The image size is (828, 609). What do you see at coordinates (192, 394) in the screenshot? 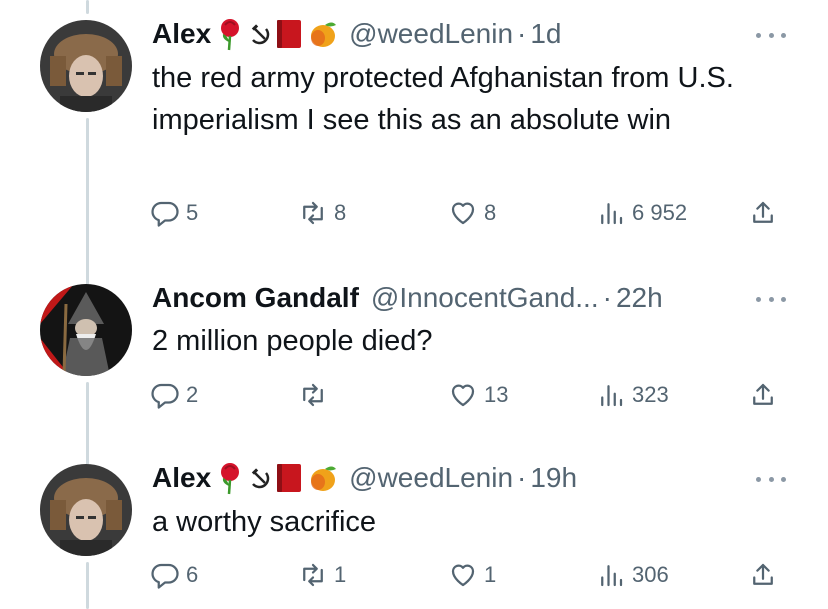
I see `reply-count: 2` at bounding box center [192, 394].